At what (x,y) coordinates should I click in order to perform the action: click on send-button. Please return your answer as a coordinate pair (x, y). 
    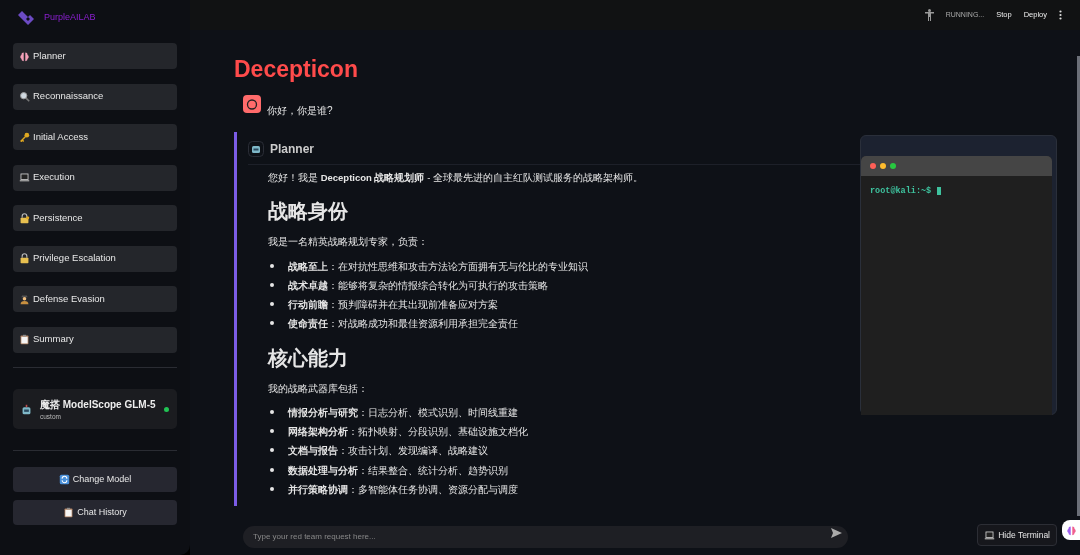
    Looking at the image, I should click on (836, 533).